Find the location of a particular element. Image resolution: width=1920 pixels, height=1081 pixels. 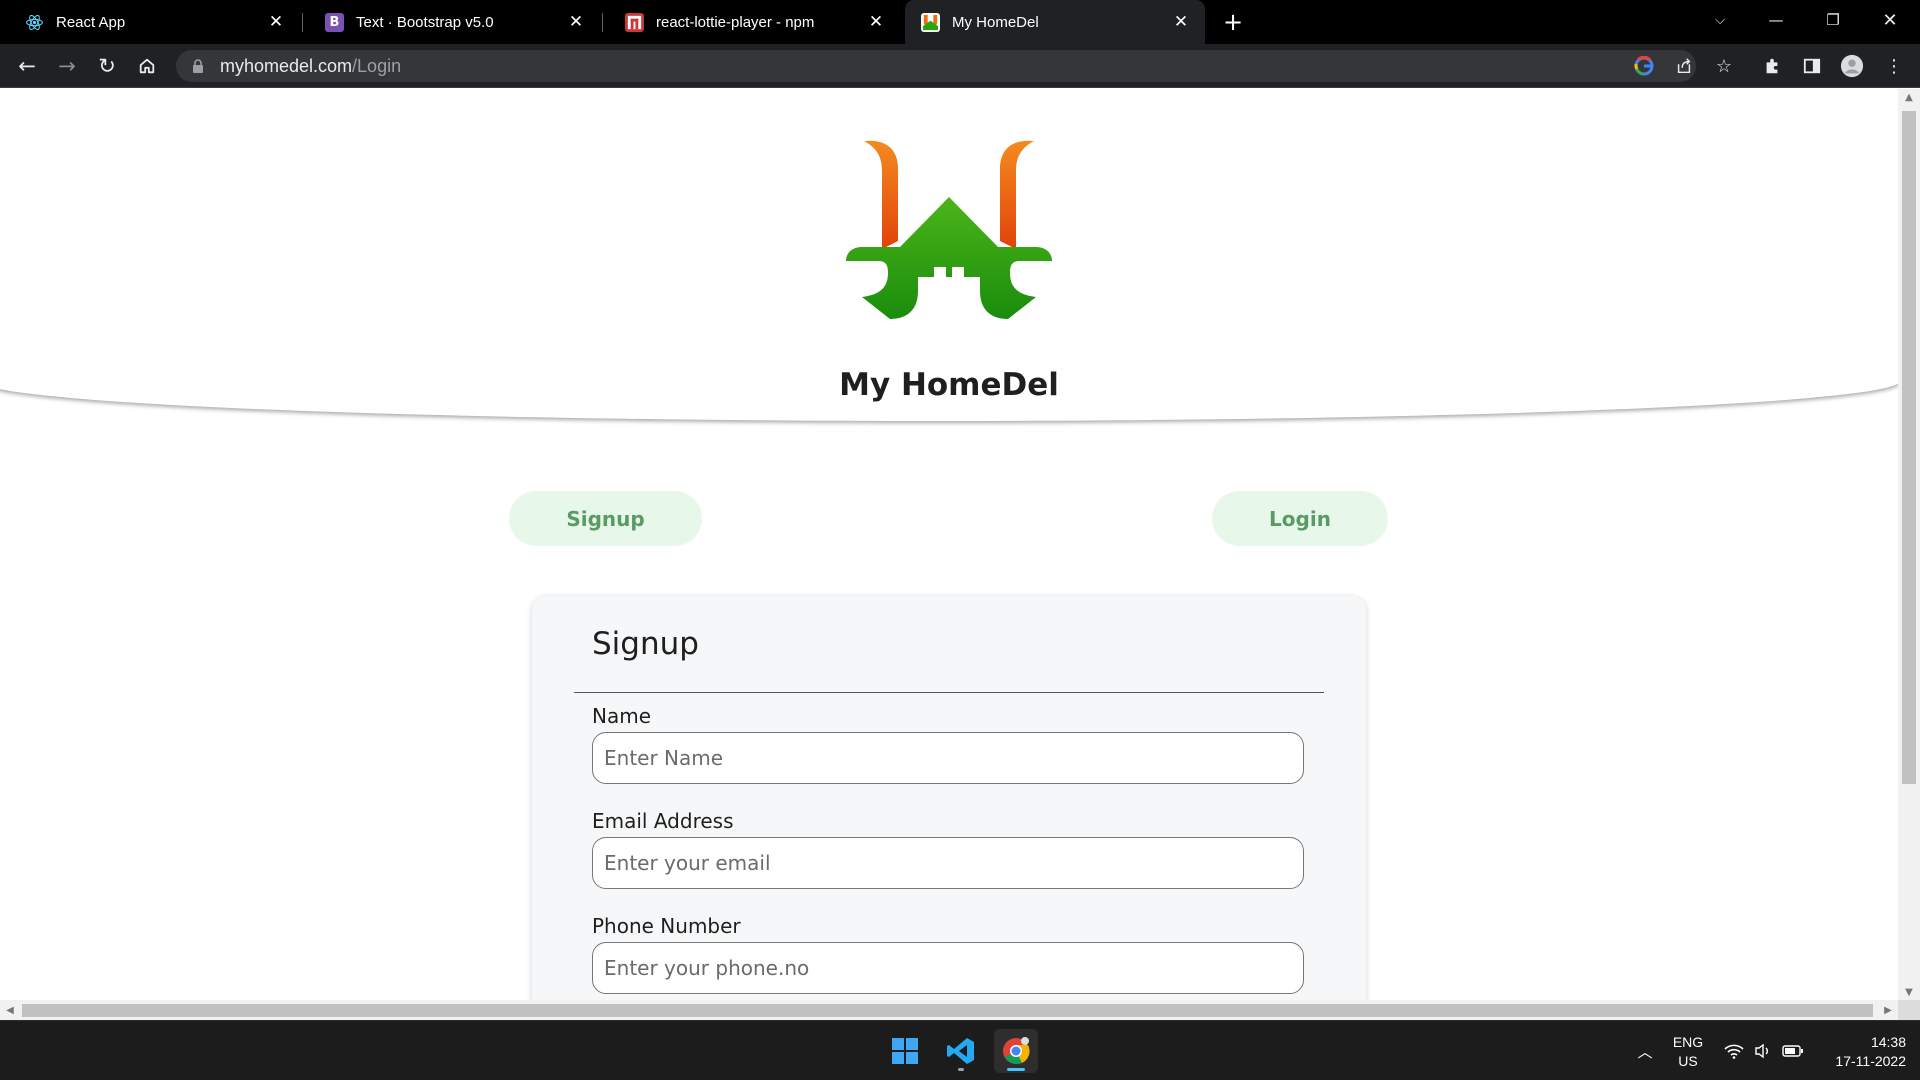

wifi-icon is located at coordinates (1734, 1051).